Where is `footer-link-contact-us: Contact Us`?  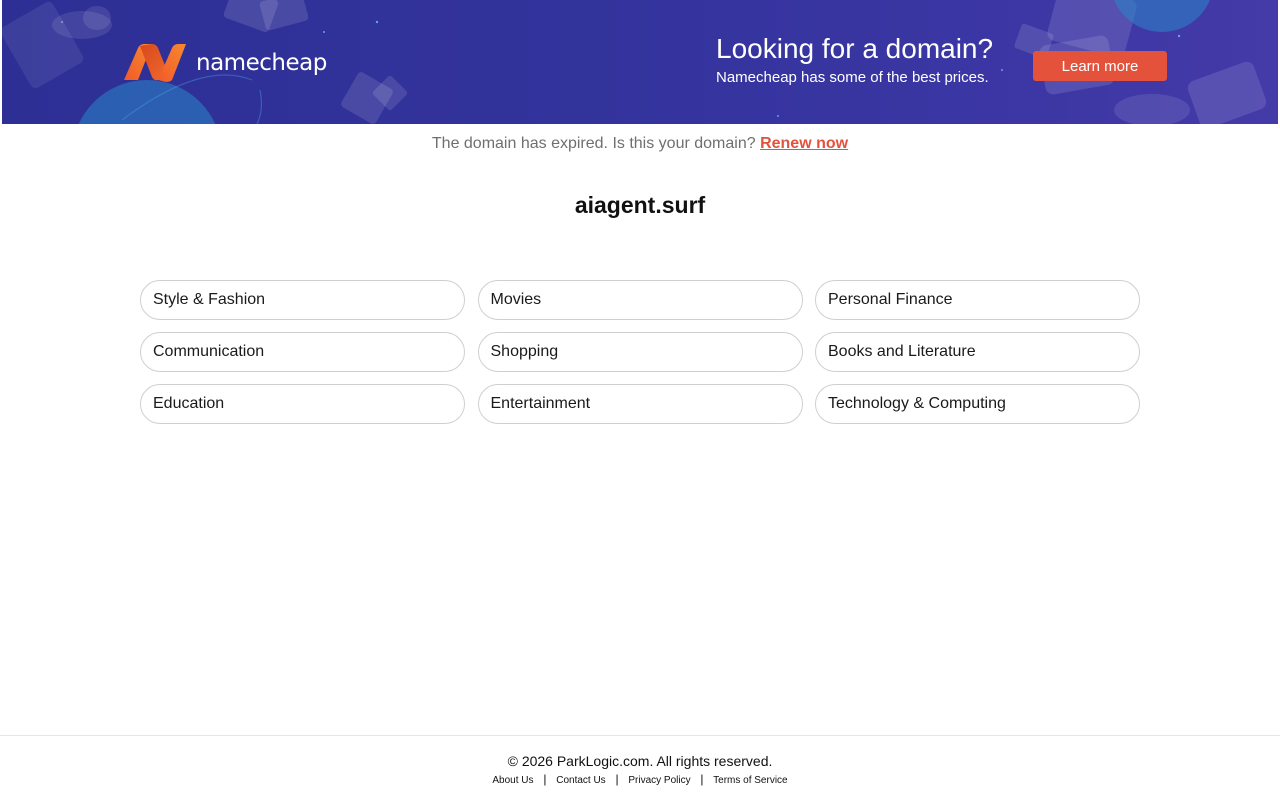
footer-link-contact-us: Contact Us is located at coordinates (580, 780).